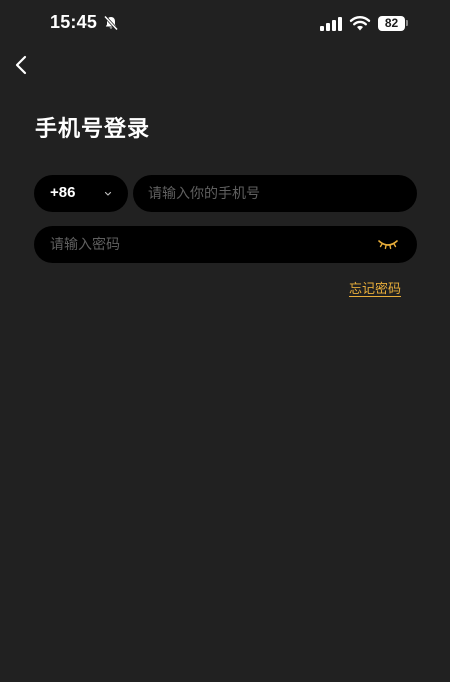  I want to click on battery-tip, so click(407, 23).